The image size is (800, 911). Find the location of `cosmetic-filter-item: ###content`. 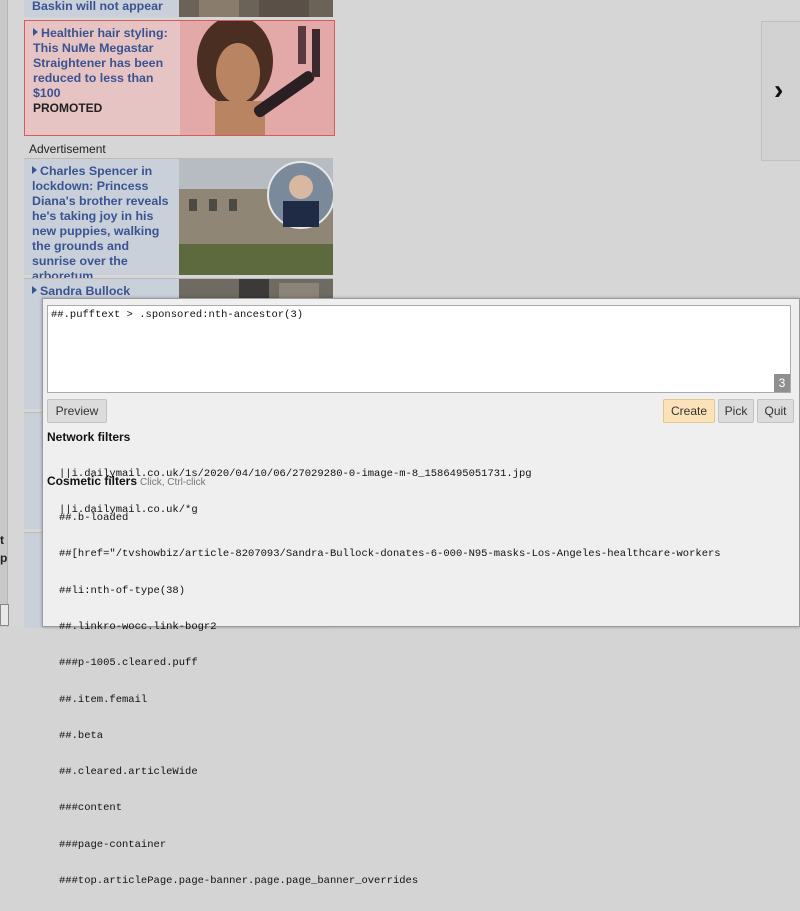

cosmetic-filter-item: ###content is located at coordinates (390, 808).